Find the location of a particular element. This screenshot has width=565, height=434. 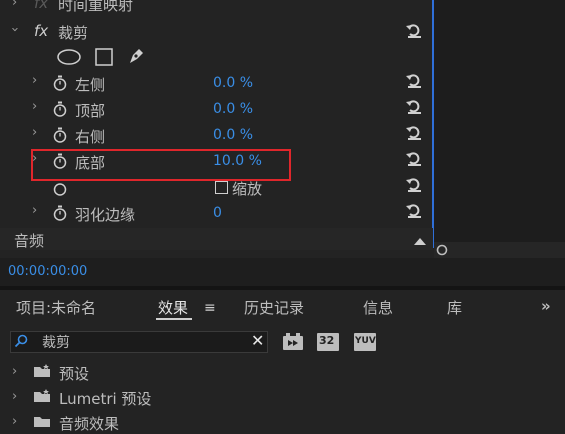

scroll-up-icon is located at coordinates (420, 241).